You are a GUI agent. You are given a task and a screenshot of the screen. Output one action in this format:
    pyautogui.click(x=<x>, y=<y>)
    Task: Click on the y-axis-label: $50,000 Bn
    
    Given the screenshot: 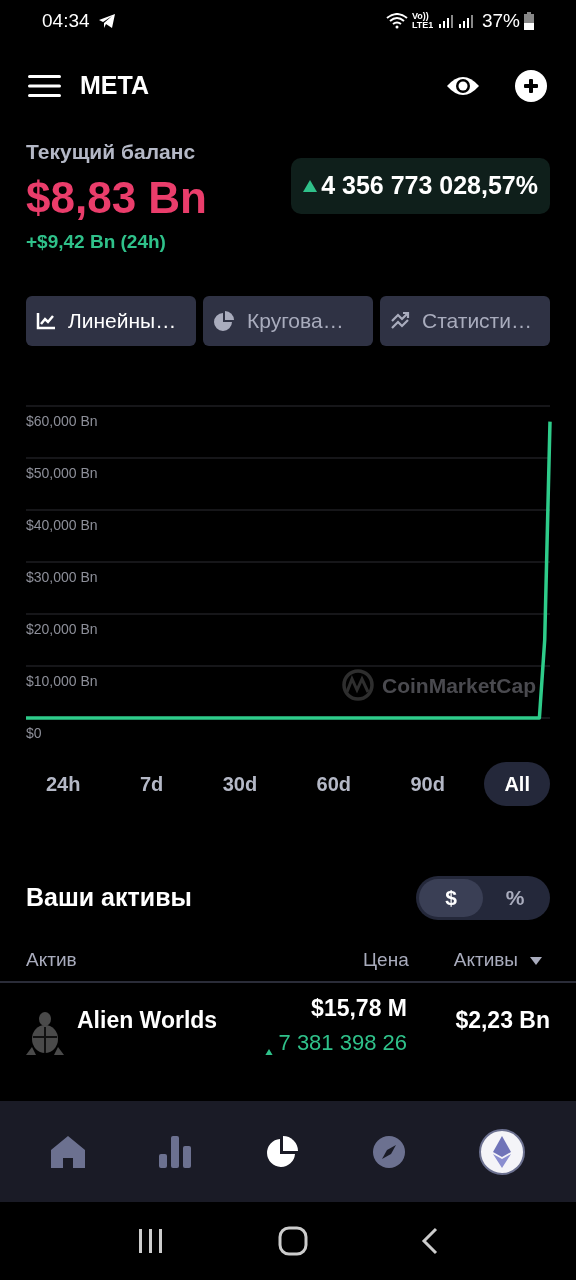 What is the action you would take?
    pyautogui.click(x=62, y=473)
    